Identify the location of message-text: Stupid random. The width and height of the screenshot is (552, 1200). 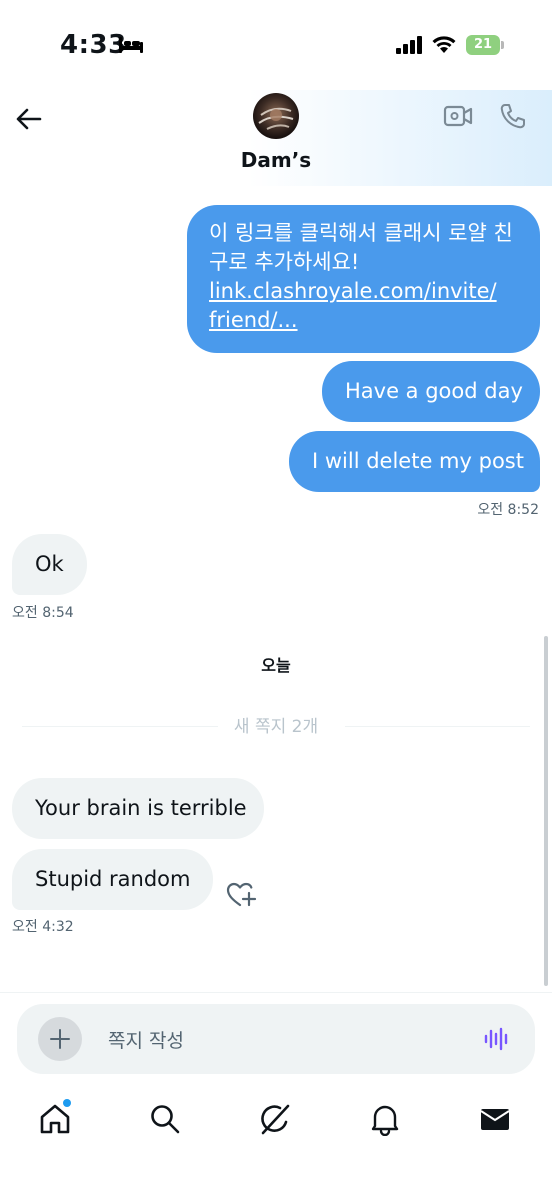
(113, 879).